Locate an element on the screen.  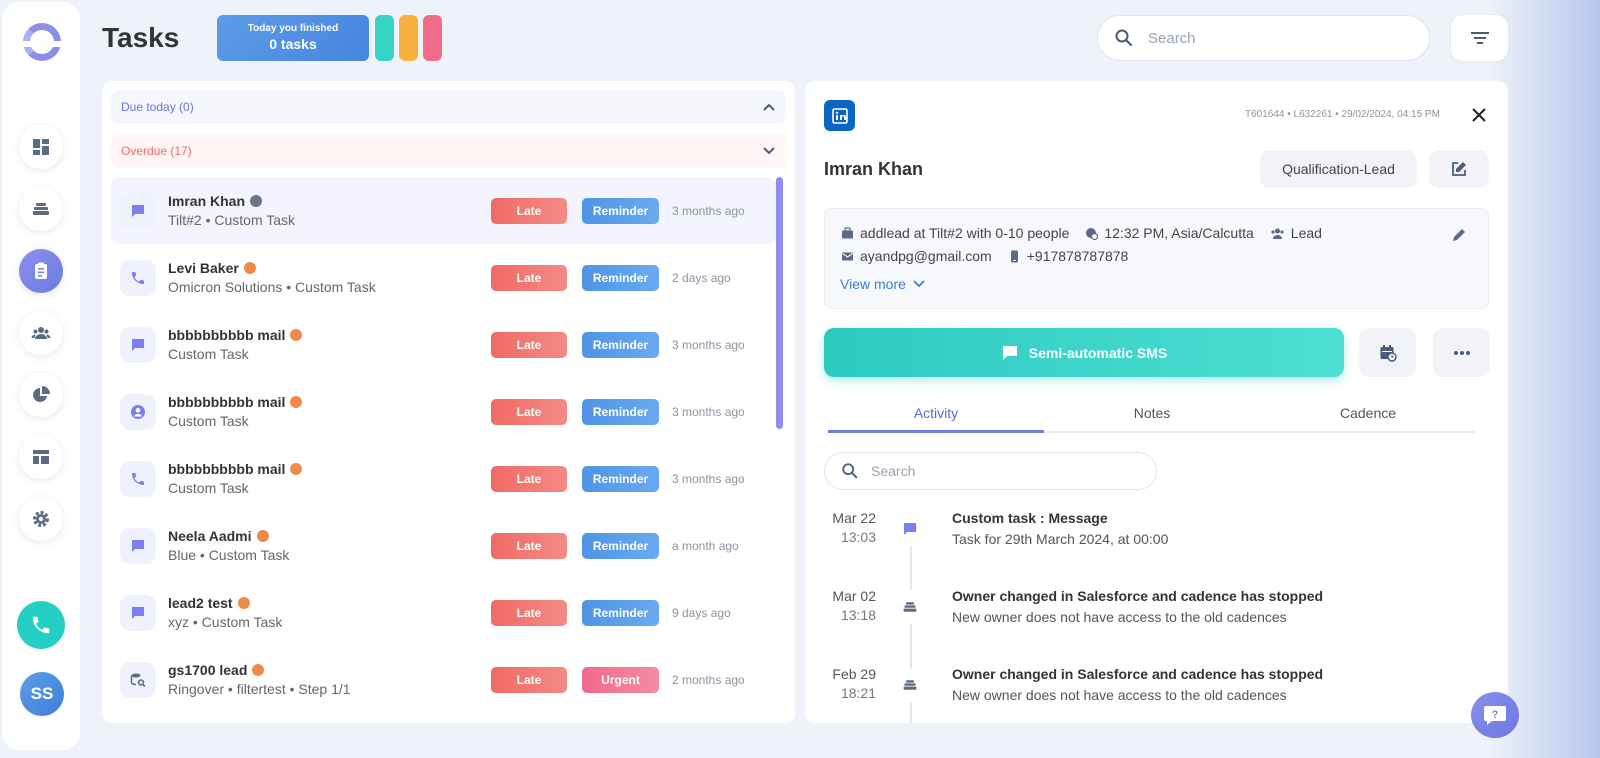
tab-activity: Activity is located at coordinates (936, 416).